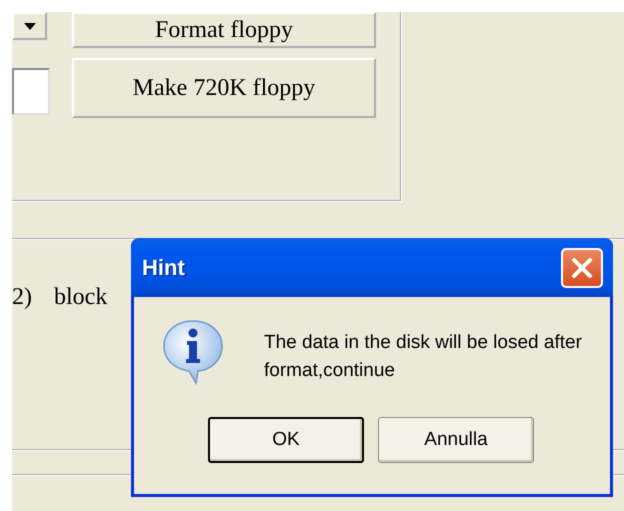 Image resolution: width=624 pixels, height=511 pixels. What do you see at coordinates (22, 298) in the screenshot?
I see `log-text: 2)` at bounding box center [22, 298].